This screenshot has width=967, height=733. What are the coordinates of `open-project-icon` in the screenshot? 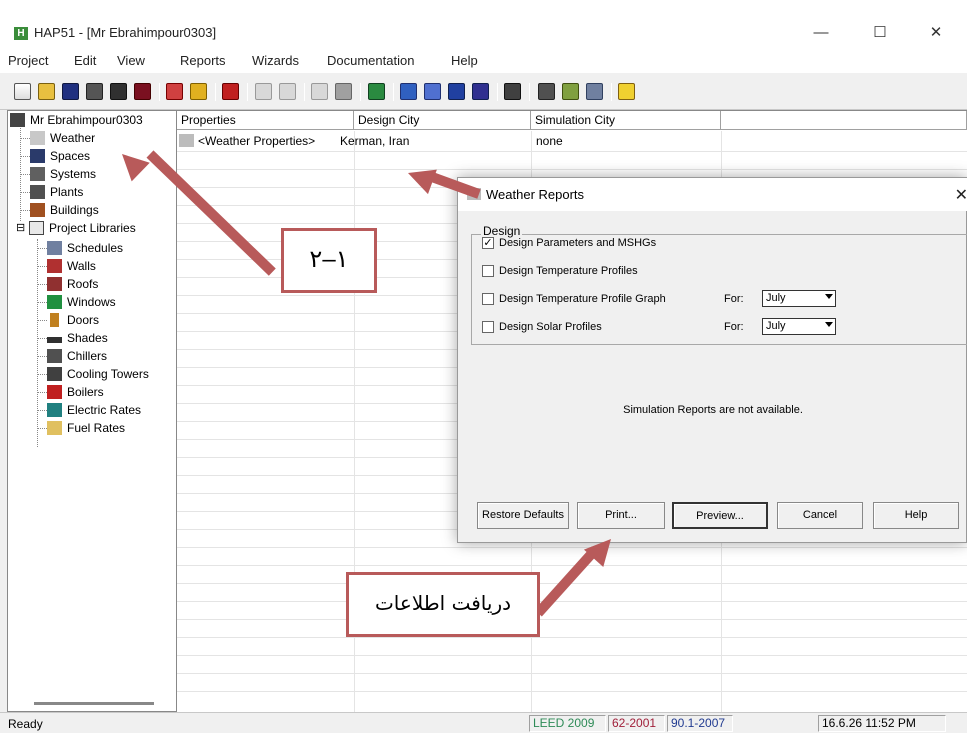 It's located at (46, 91).